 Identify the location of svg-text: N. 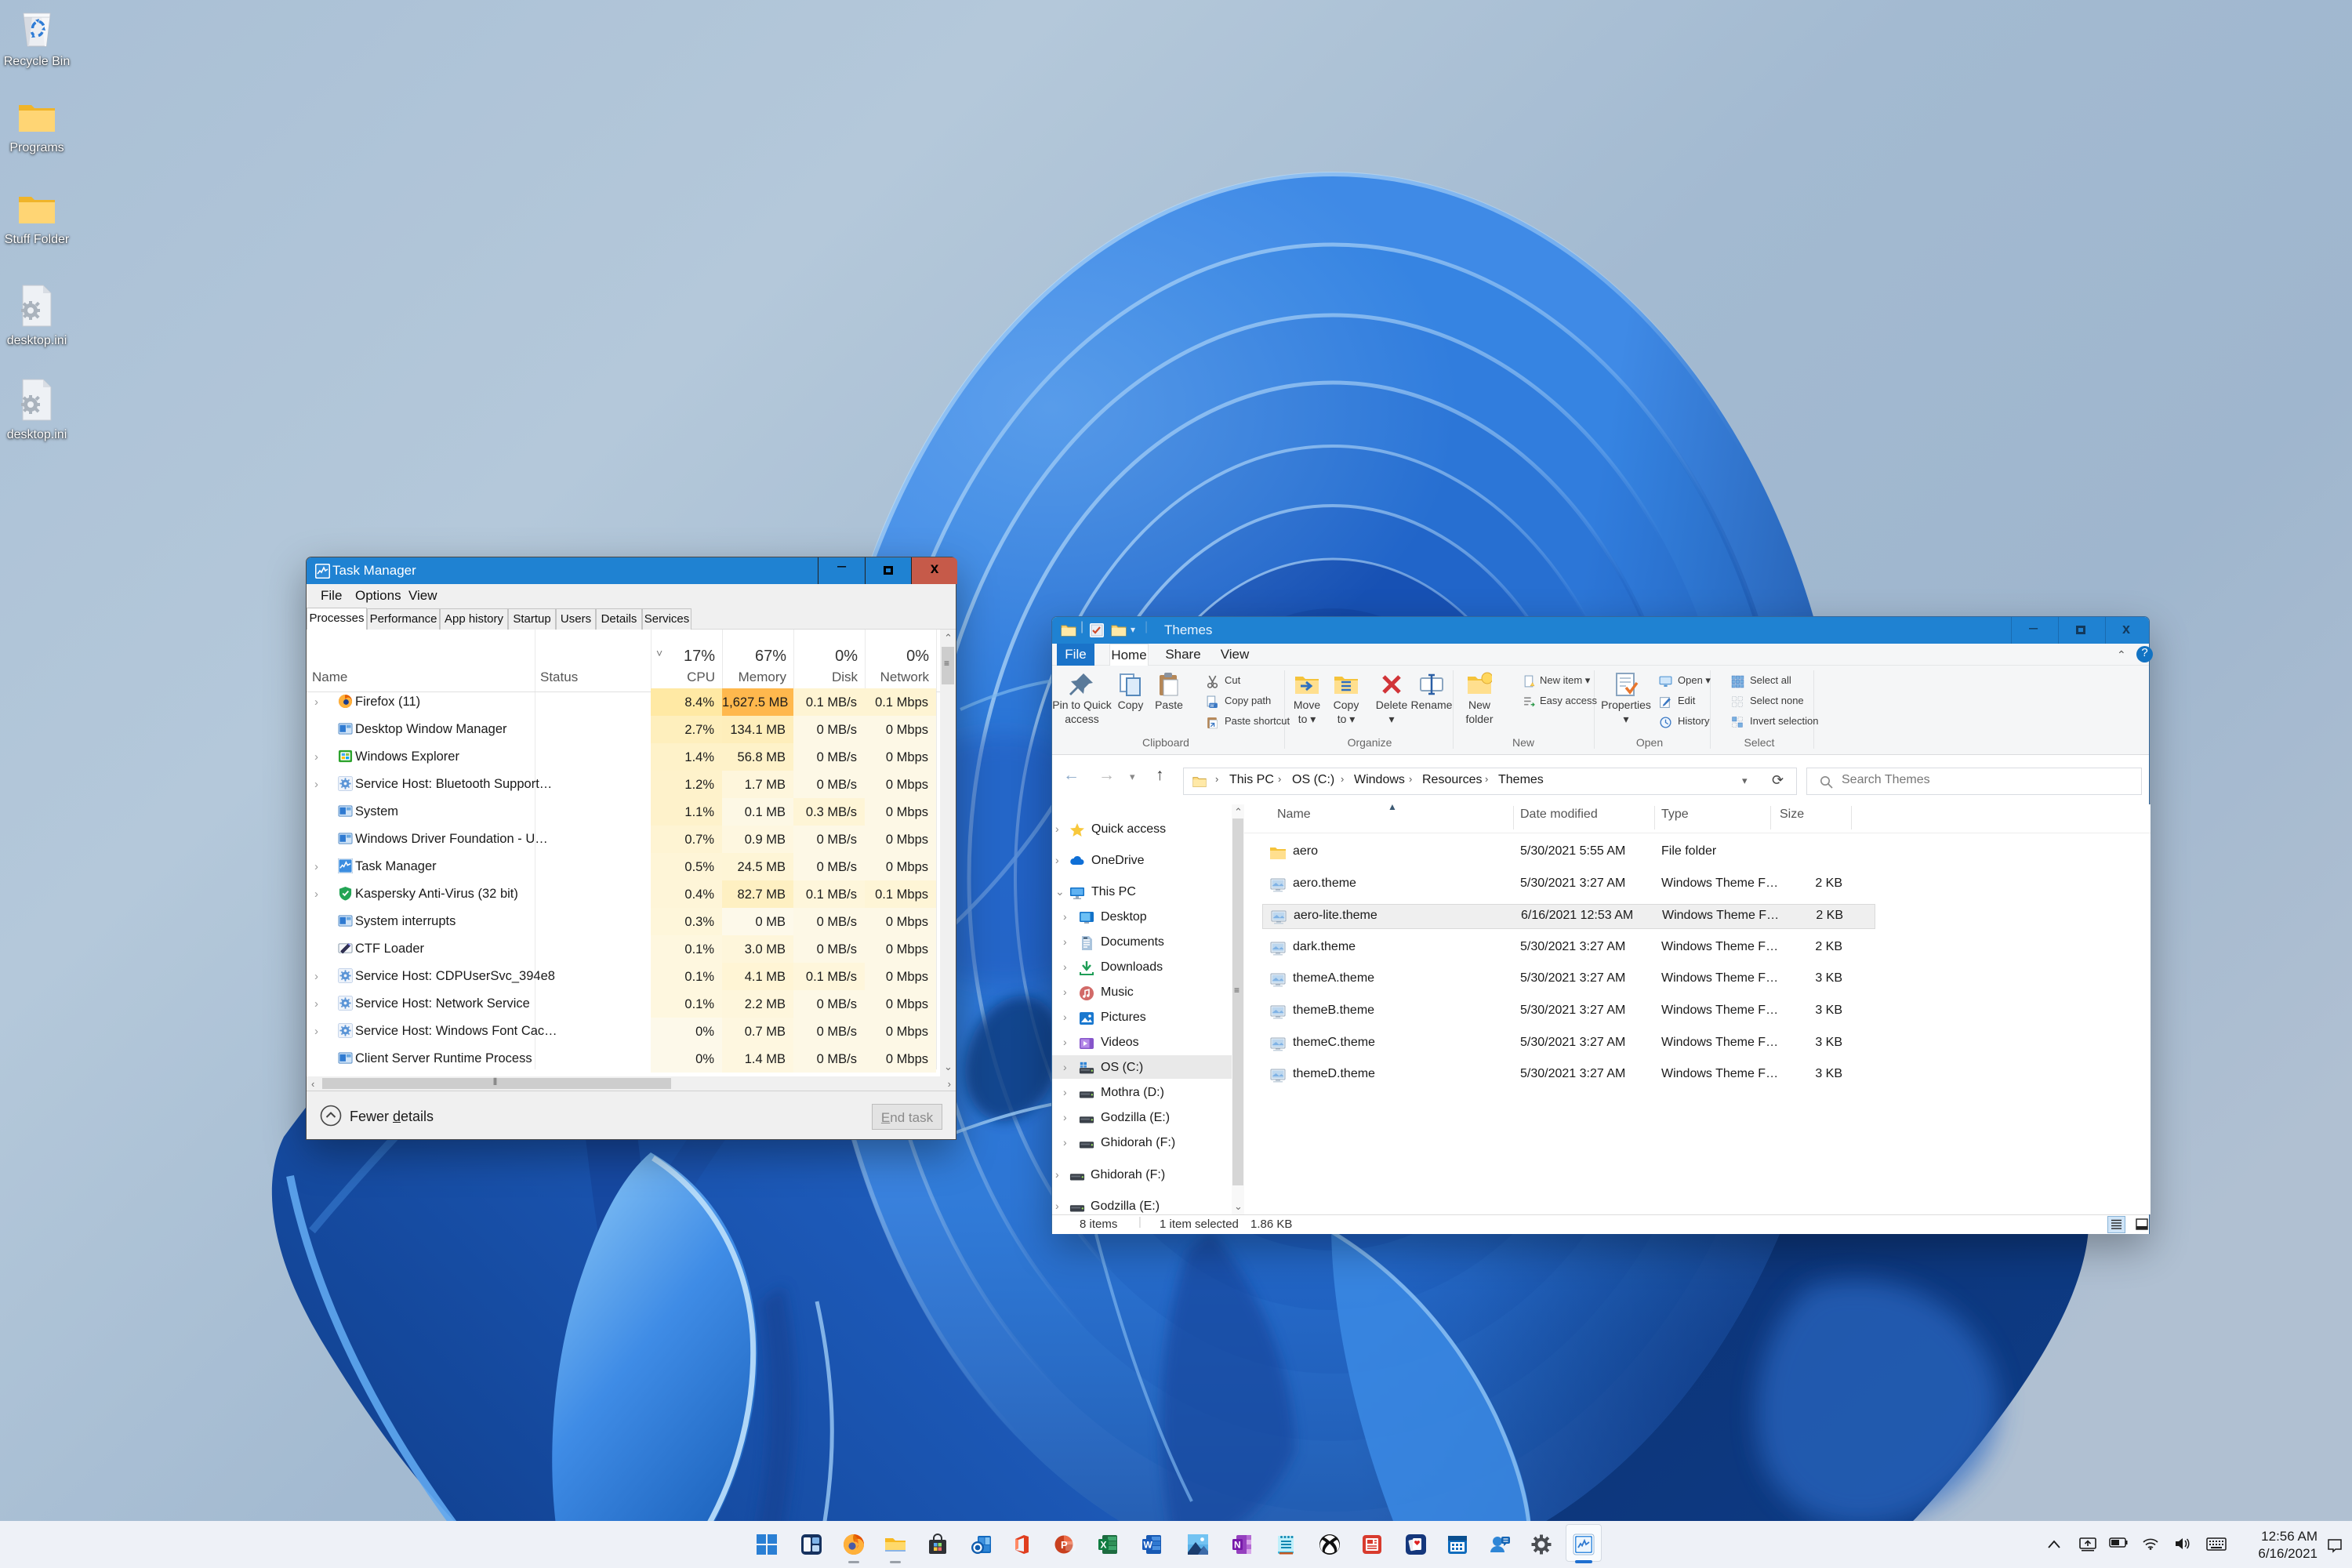
(1237, 1545).